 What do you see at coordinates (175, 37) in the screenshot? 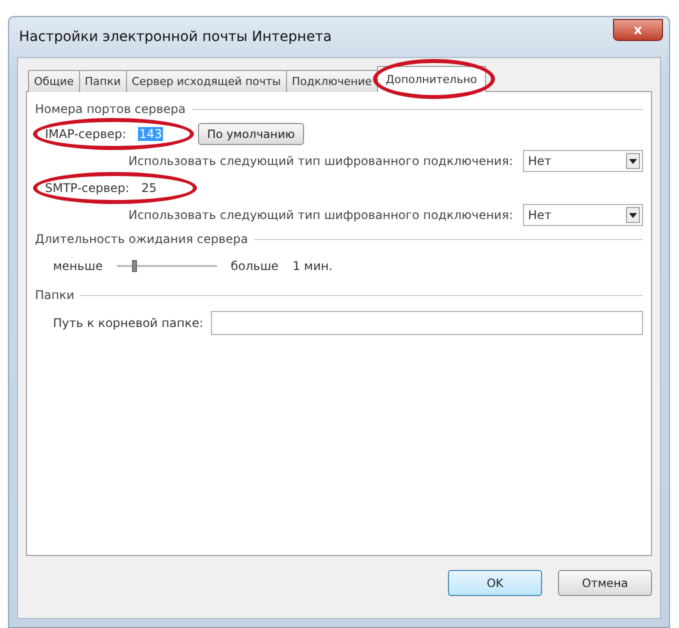
I see `window-title: Настройки электронной почты Интернета` at bounding box center [175, 37].